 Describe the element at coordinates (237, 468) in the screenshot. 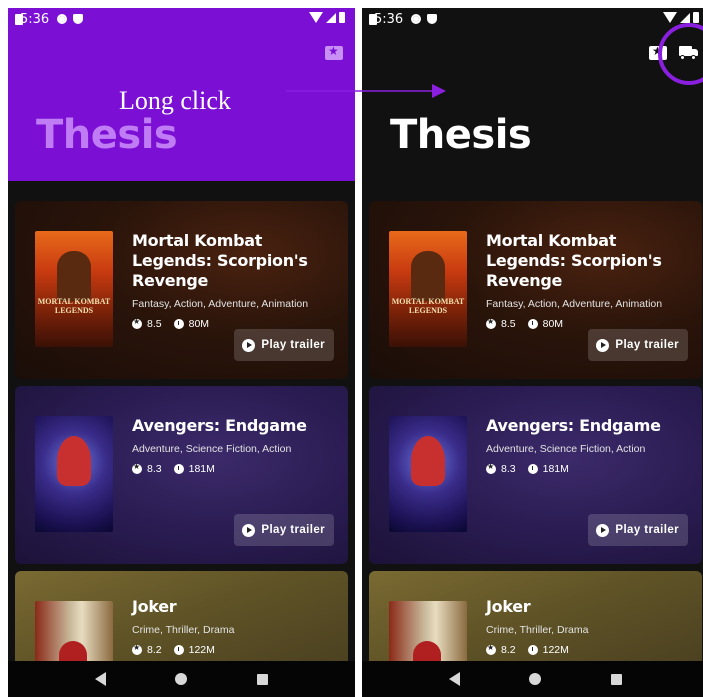

I see `movie-meta: 8.3 181M` at that location.